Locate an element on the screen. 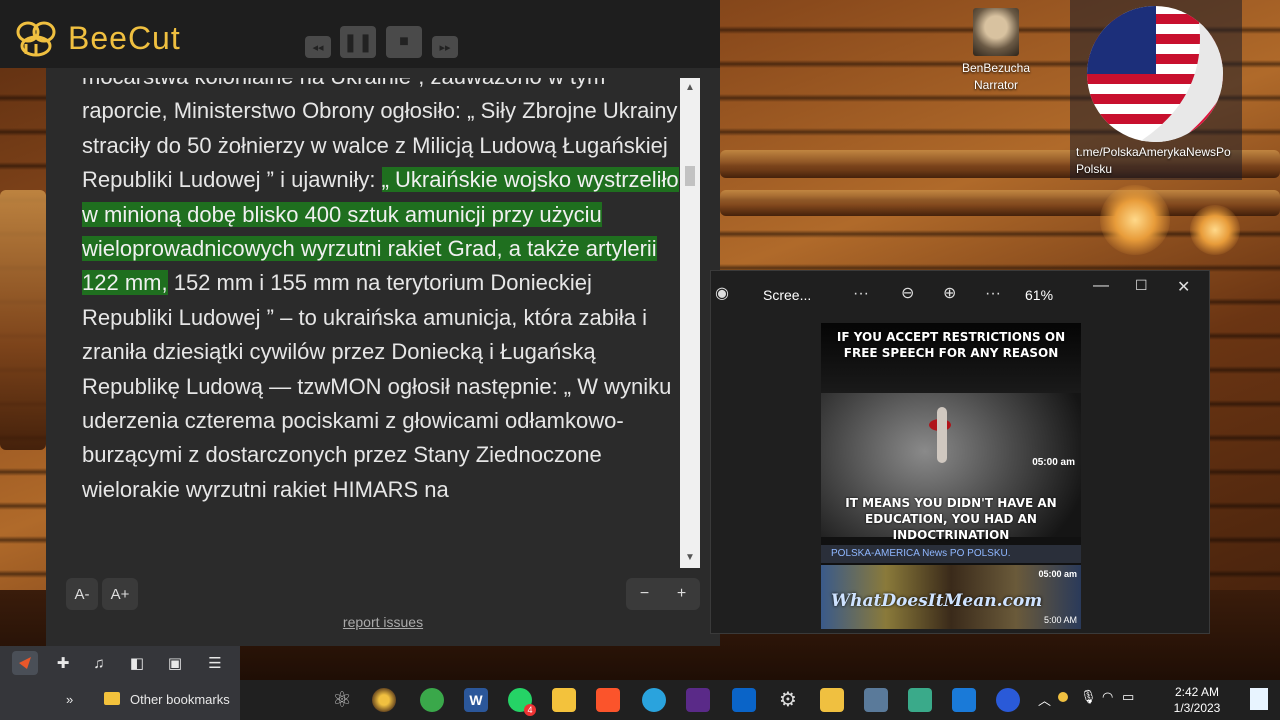  menu-icon: ☰ is located at coordinates (215, 663).